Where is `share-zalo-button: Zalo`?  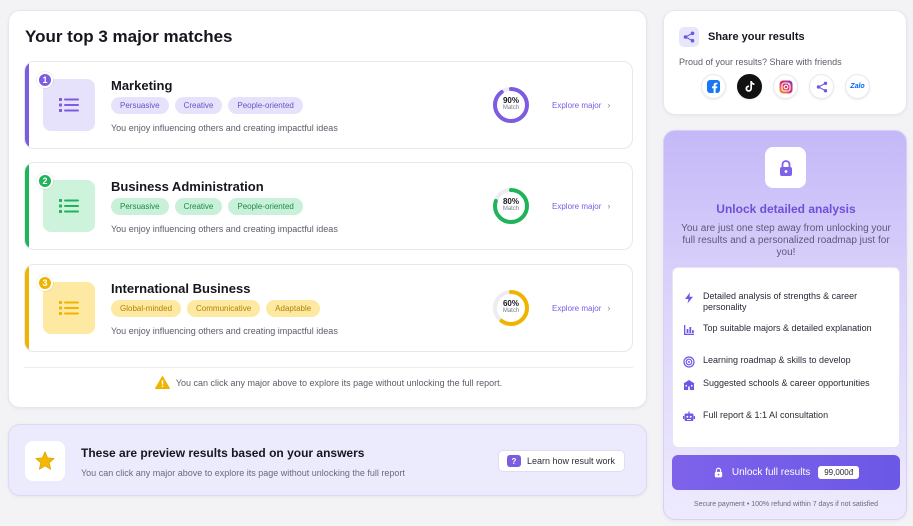 share-zalo-button: Zalo is located at coordinates (857, 86).